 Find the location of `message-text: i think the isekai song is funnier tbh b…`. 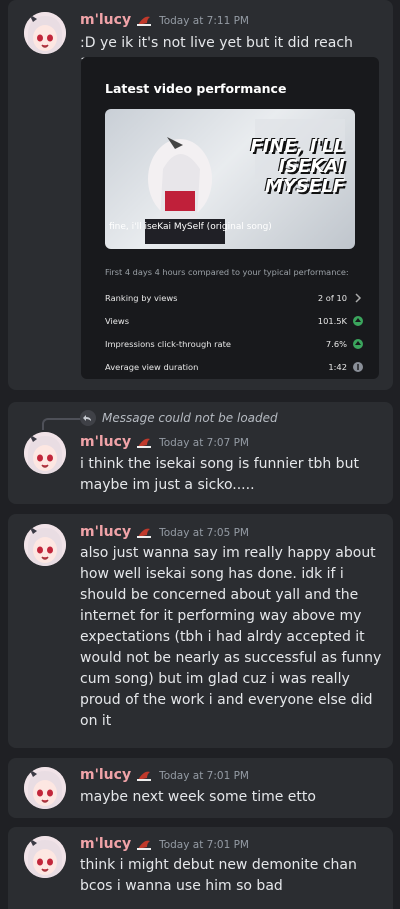

message-text: i think the isekai song is funnier tbh b… is located at coordinates (219, 474).